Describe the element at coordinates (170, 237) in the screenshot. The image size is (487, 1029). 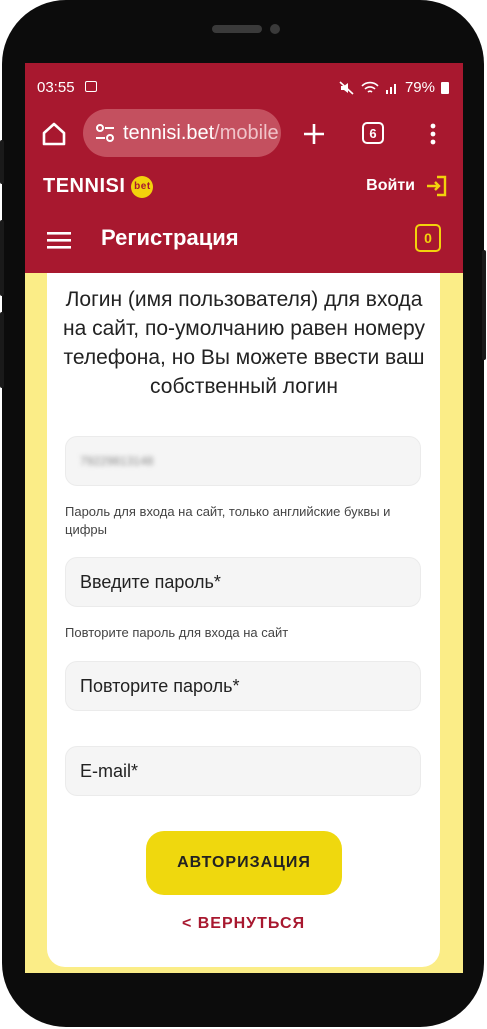
I see `page-title: Регистрация` at that location.